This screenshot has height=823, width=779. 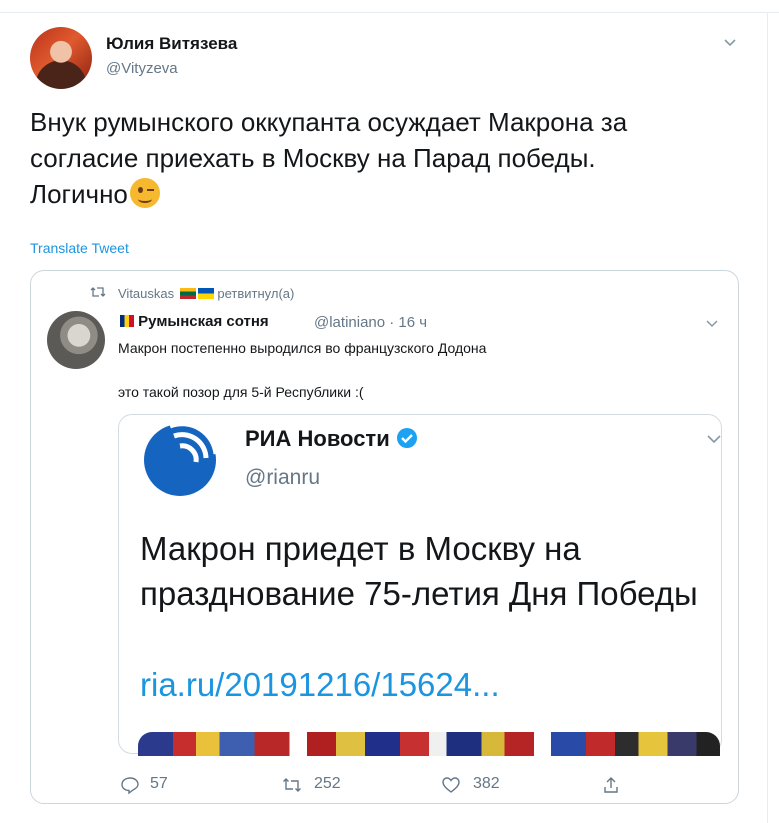 What do you see at coordinates (127, 321) in the screenshot?
I see `romania-flag-icon` at bounding box center [127, 321].